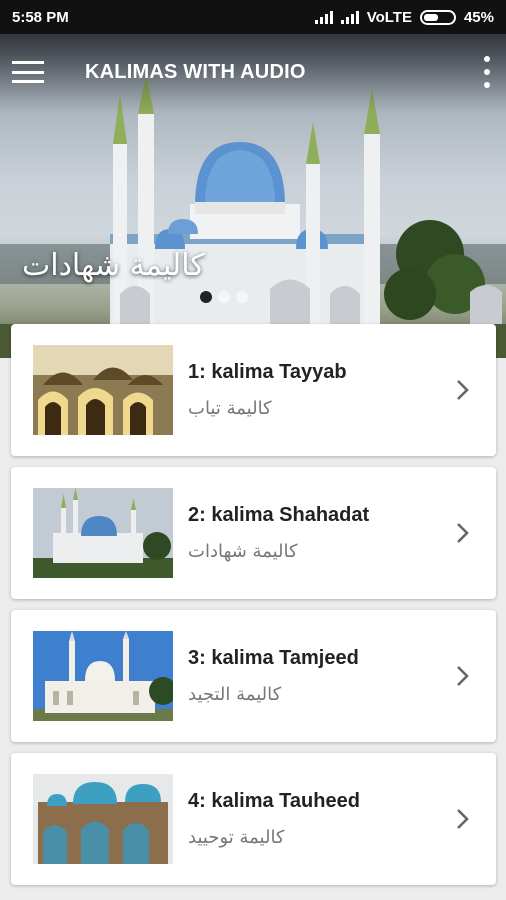 The width and height of the screenshot is (506, 900). Describe the element at coordinates (253, 819) in the screenshot. I see `list-item: 4: kalima Tauheed كاليمة توحييد` at that location.